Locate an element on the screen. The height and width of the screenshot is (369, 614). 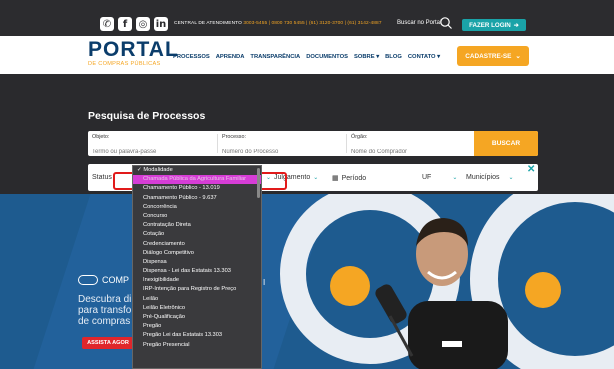
objeto-label: Objeto: is located at coordinates (101, 137).